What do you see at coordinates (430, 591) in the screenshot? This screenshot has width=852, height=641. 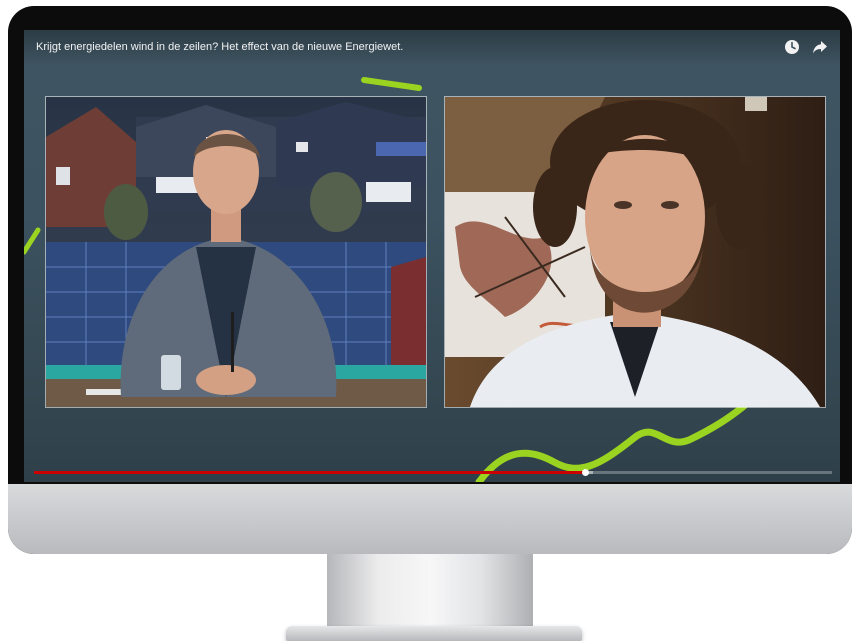 I see `monitor-stand` at bounding box center [430, 591].